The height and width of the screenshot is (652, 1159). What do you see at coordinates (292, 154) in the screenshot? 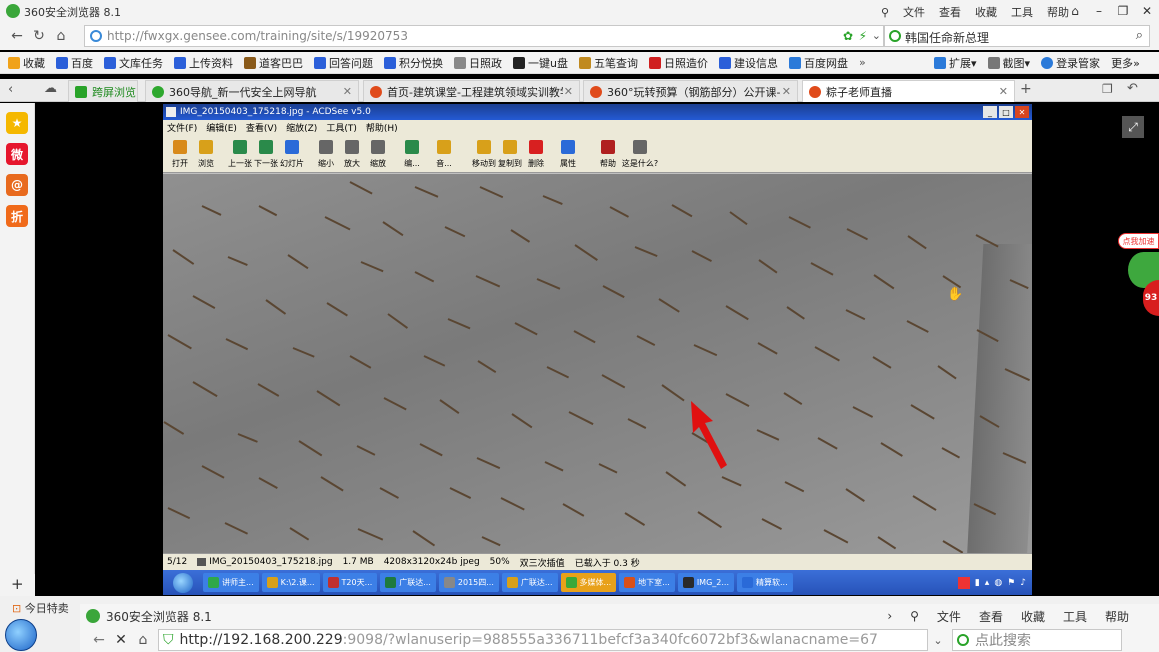
I see `acdsee-tool-button: 幻灯片` at bounding box center [292, 154].